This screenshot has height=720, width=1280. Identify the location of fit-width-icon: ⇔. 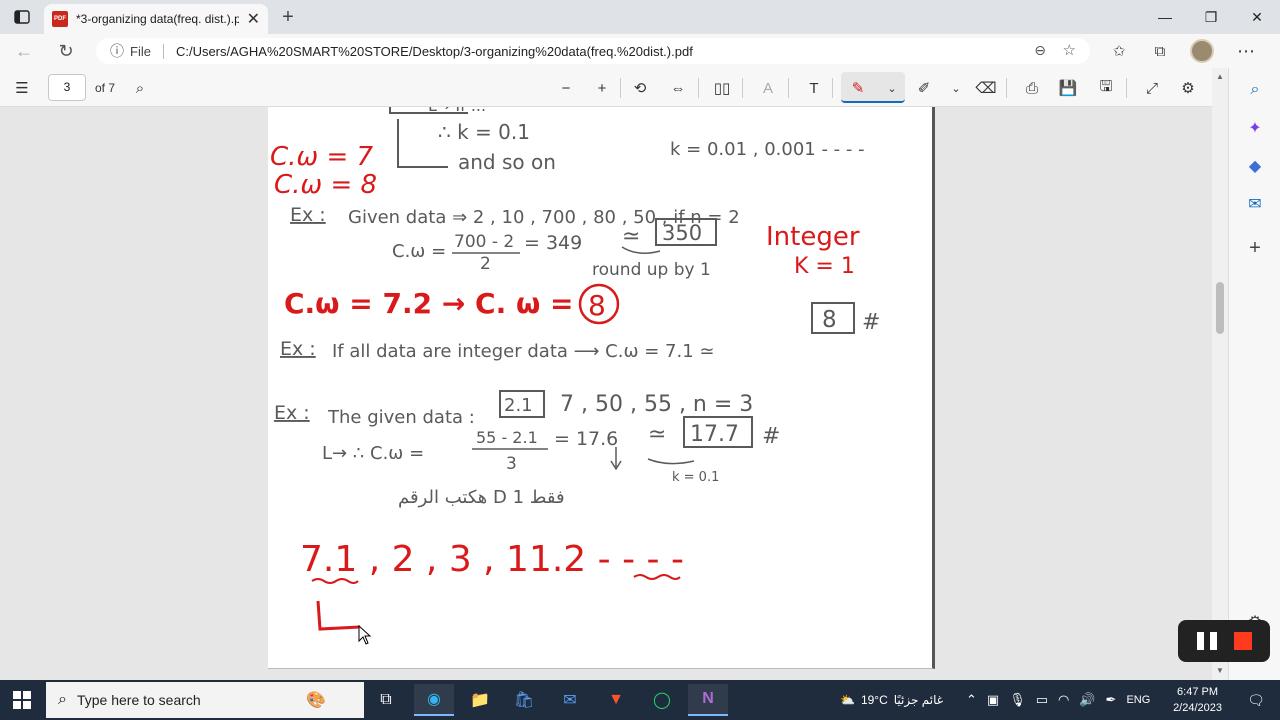
(678, 88).